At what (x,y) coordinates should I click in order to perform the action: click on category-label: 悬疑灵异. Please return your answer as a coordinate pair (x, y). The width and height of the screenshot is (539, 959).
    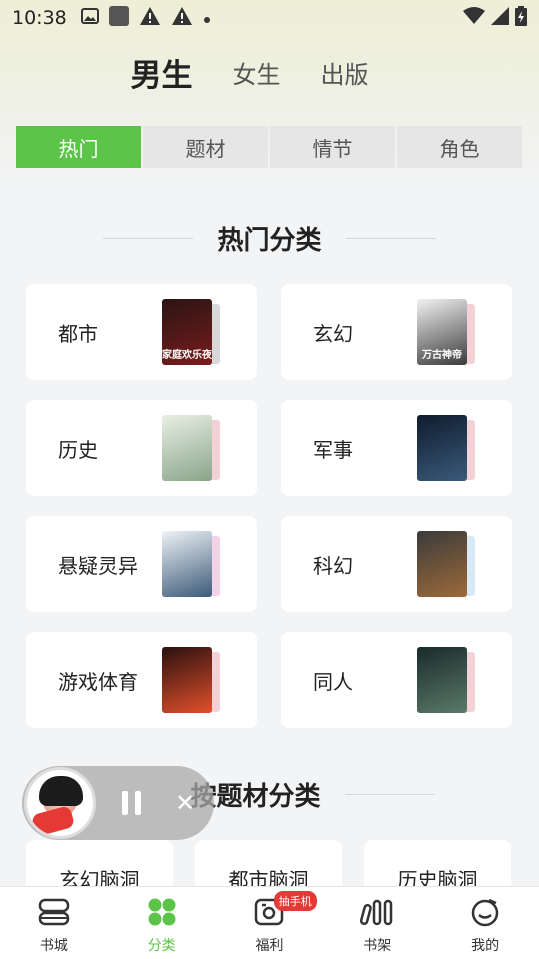
    Looking at the image, I should click on (98, 565).